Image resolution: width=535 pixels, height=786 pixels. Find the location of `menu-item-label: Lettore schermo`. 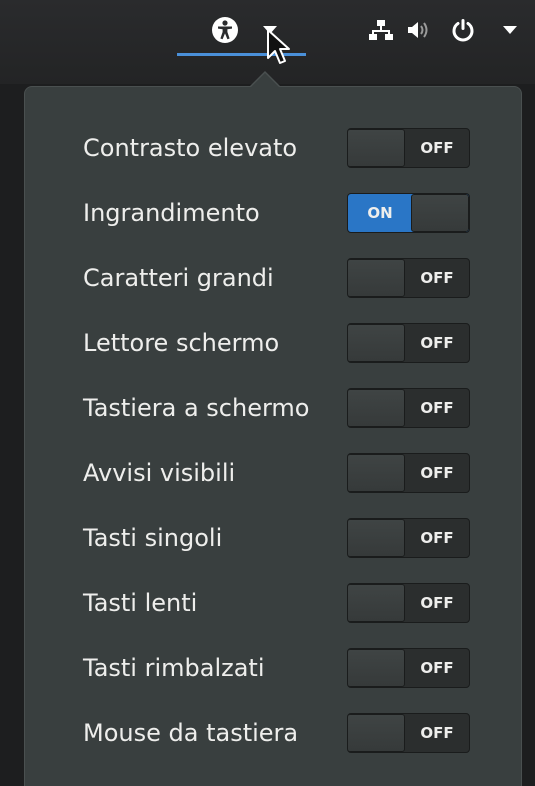

menu-item-label: Lettore schermo is located at coordinates (181, 343).